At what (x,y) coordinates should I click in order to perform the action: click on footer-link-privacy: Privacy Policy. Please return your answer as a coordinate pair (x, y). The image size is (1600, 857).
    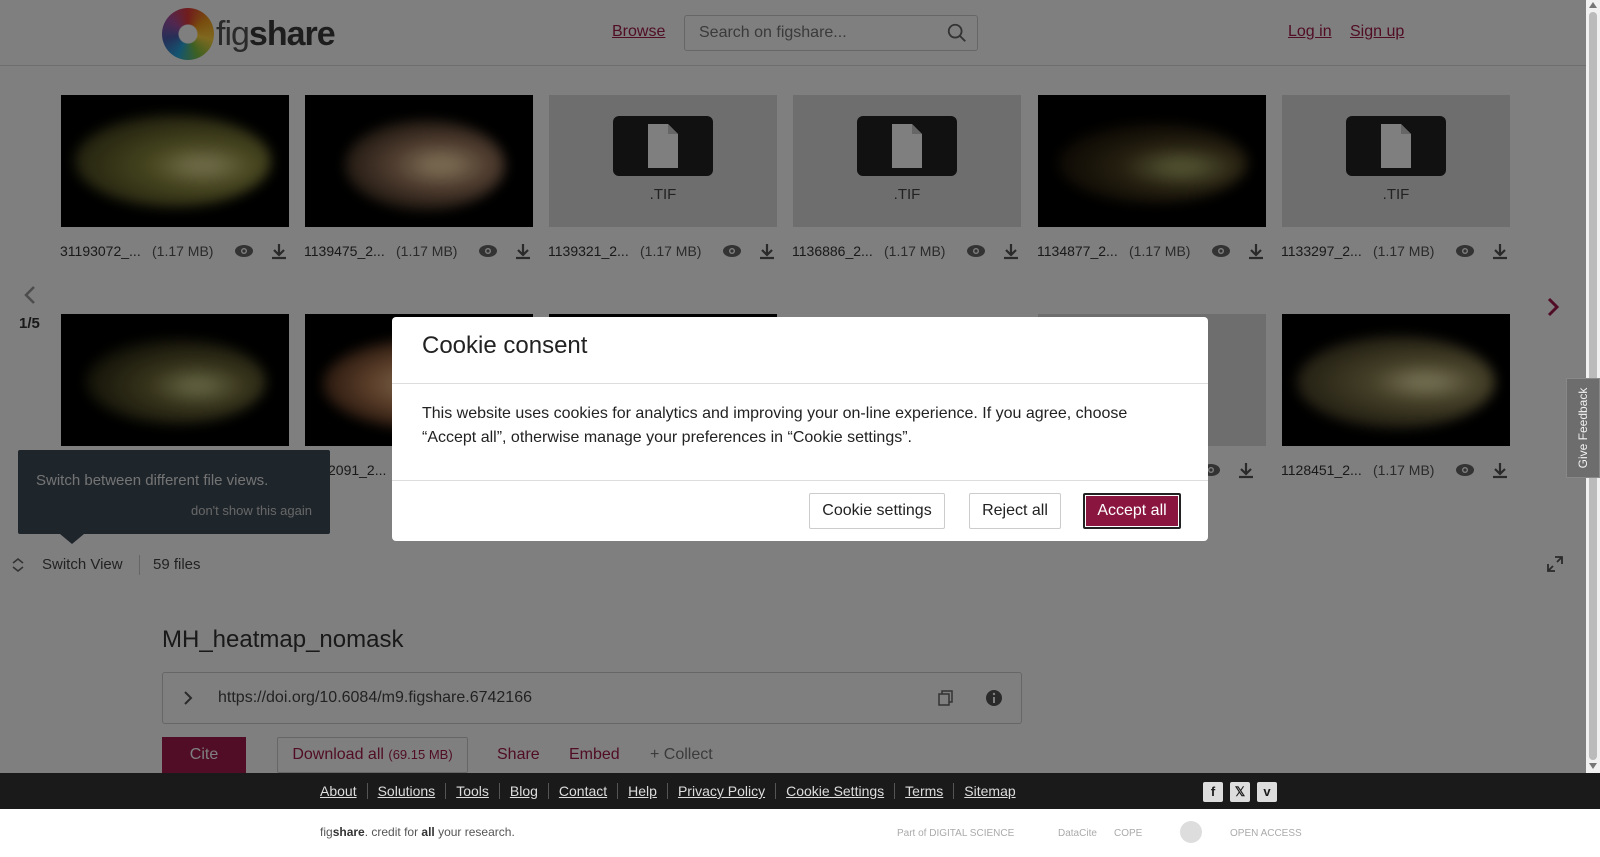
    Looking at the image, I should click on (720, 791).